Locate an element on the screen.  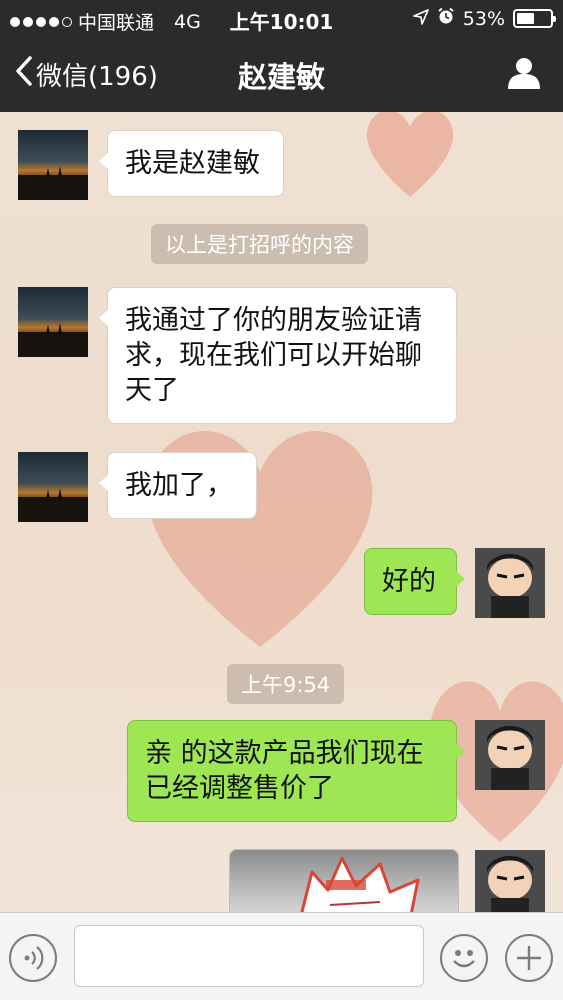
message-bubble: 好的 is located at coordinates (414, 581).